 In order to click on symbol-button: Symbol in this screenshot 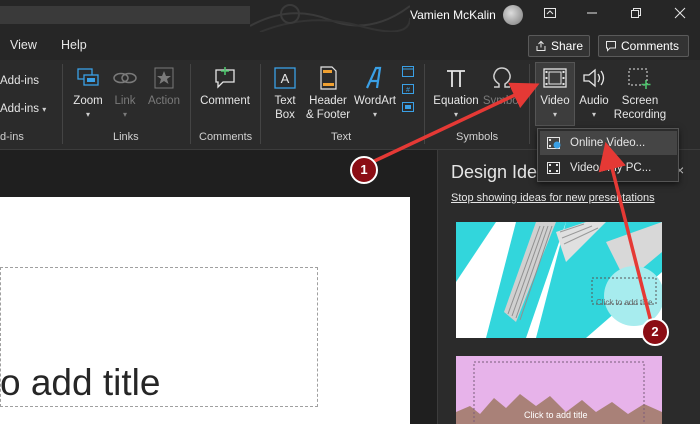, I will do `click(502, 87)`.